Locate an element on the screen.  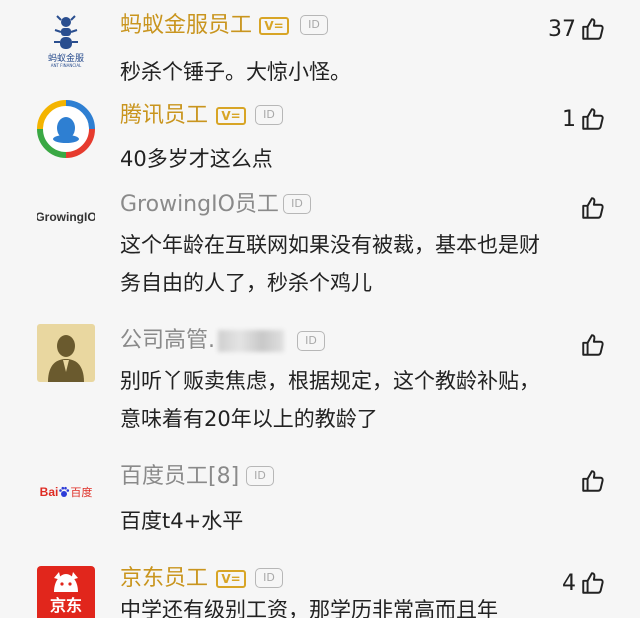
baidu-logo-text-left: Bai is located at coordinates (49, 492).